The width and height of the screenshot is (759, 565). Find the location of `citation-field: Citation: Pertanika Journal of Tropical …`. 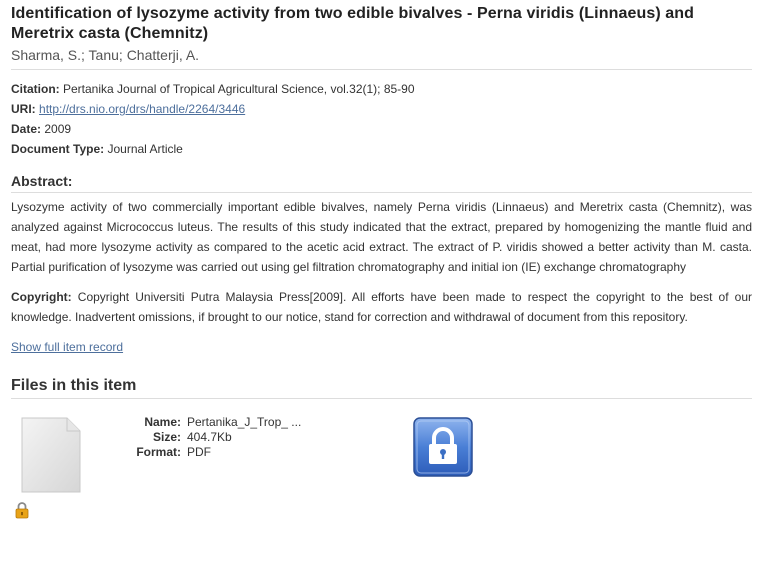

citation-field: Citation: Pertanika Journal of Tropical … is located at coordinates (381, 89).